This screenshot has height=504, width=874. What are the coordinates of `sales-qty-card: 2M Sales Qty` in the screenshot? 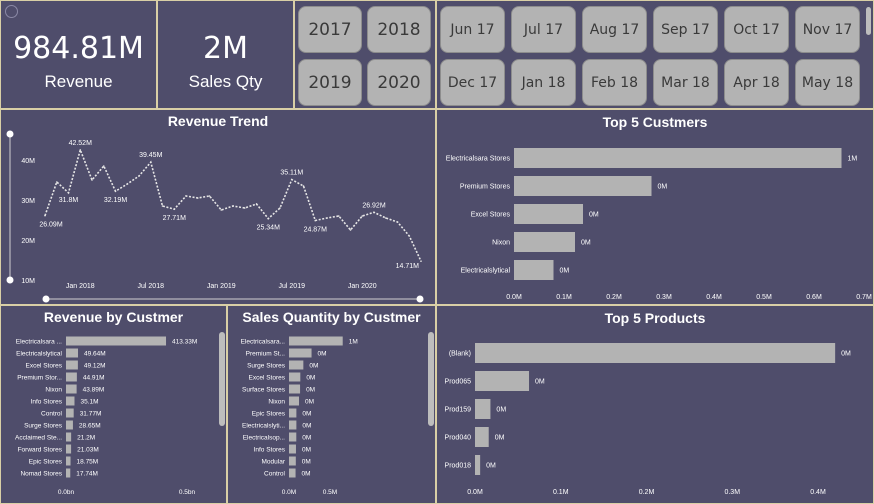 It's located at (225, 54).